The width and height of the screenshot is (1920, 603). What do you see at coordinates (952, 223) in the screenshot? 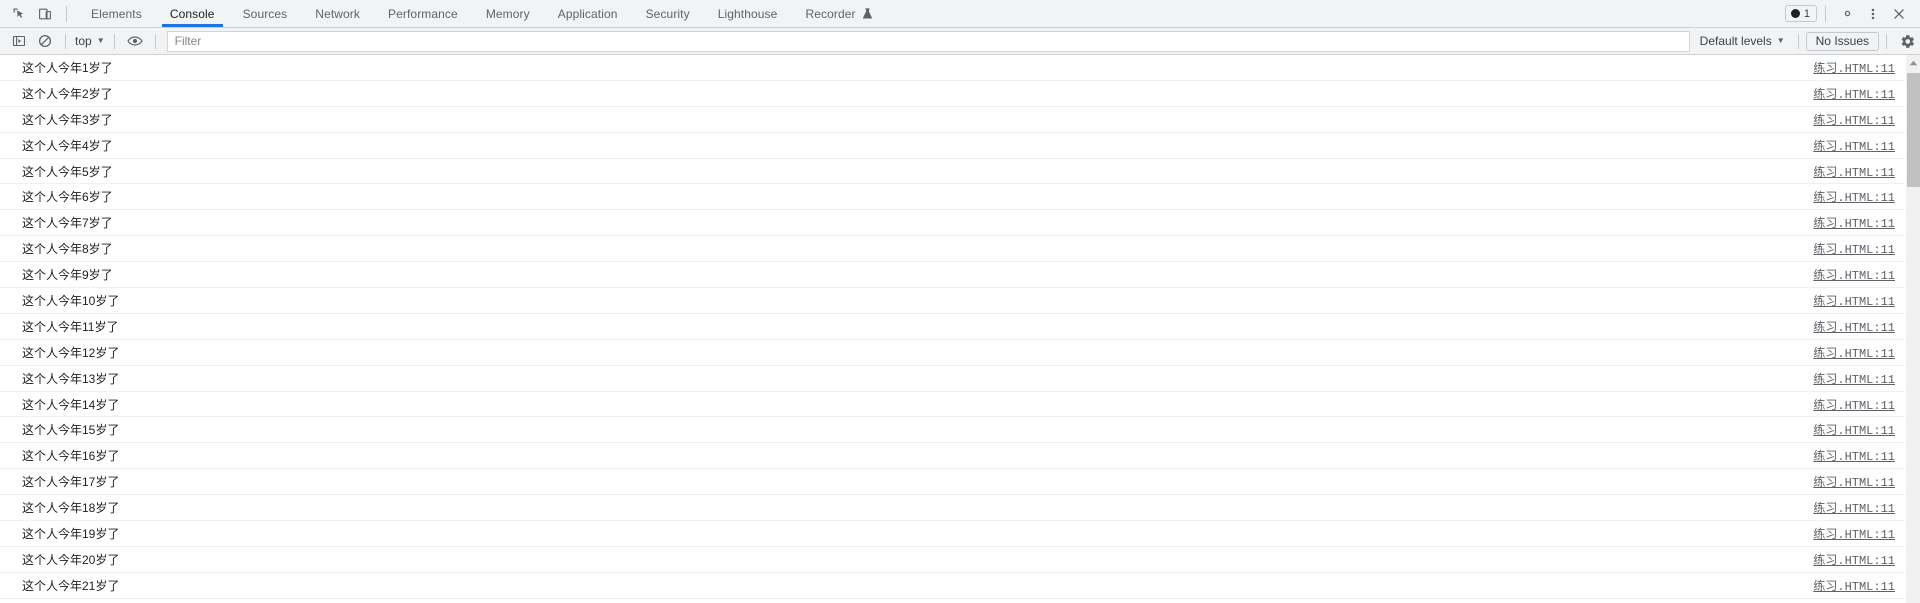
I see `console-message-row: 这个人今年7岁了 练习.HTML:11` at bounding box center [952, 223].